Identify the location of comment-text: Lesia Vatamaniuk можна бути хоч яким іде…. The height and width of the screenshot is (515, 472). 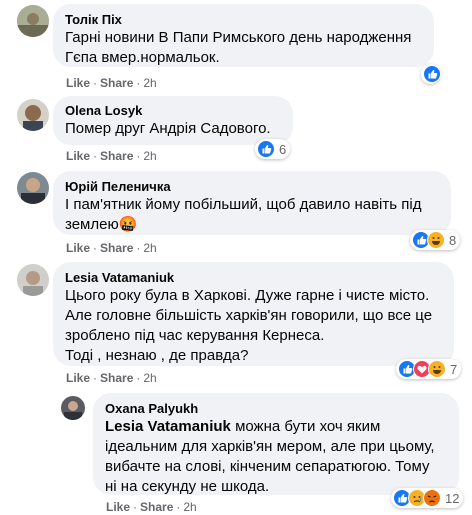
(276, 457).